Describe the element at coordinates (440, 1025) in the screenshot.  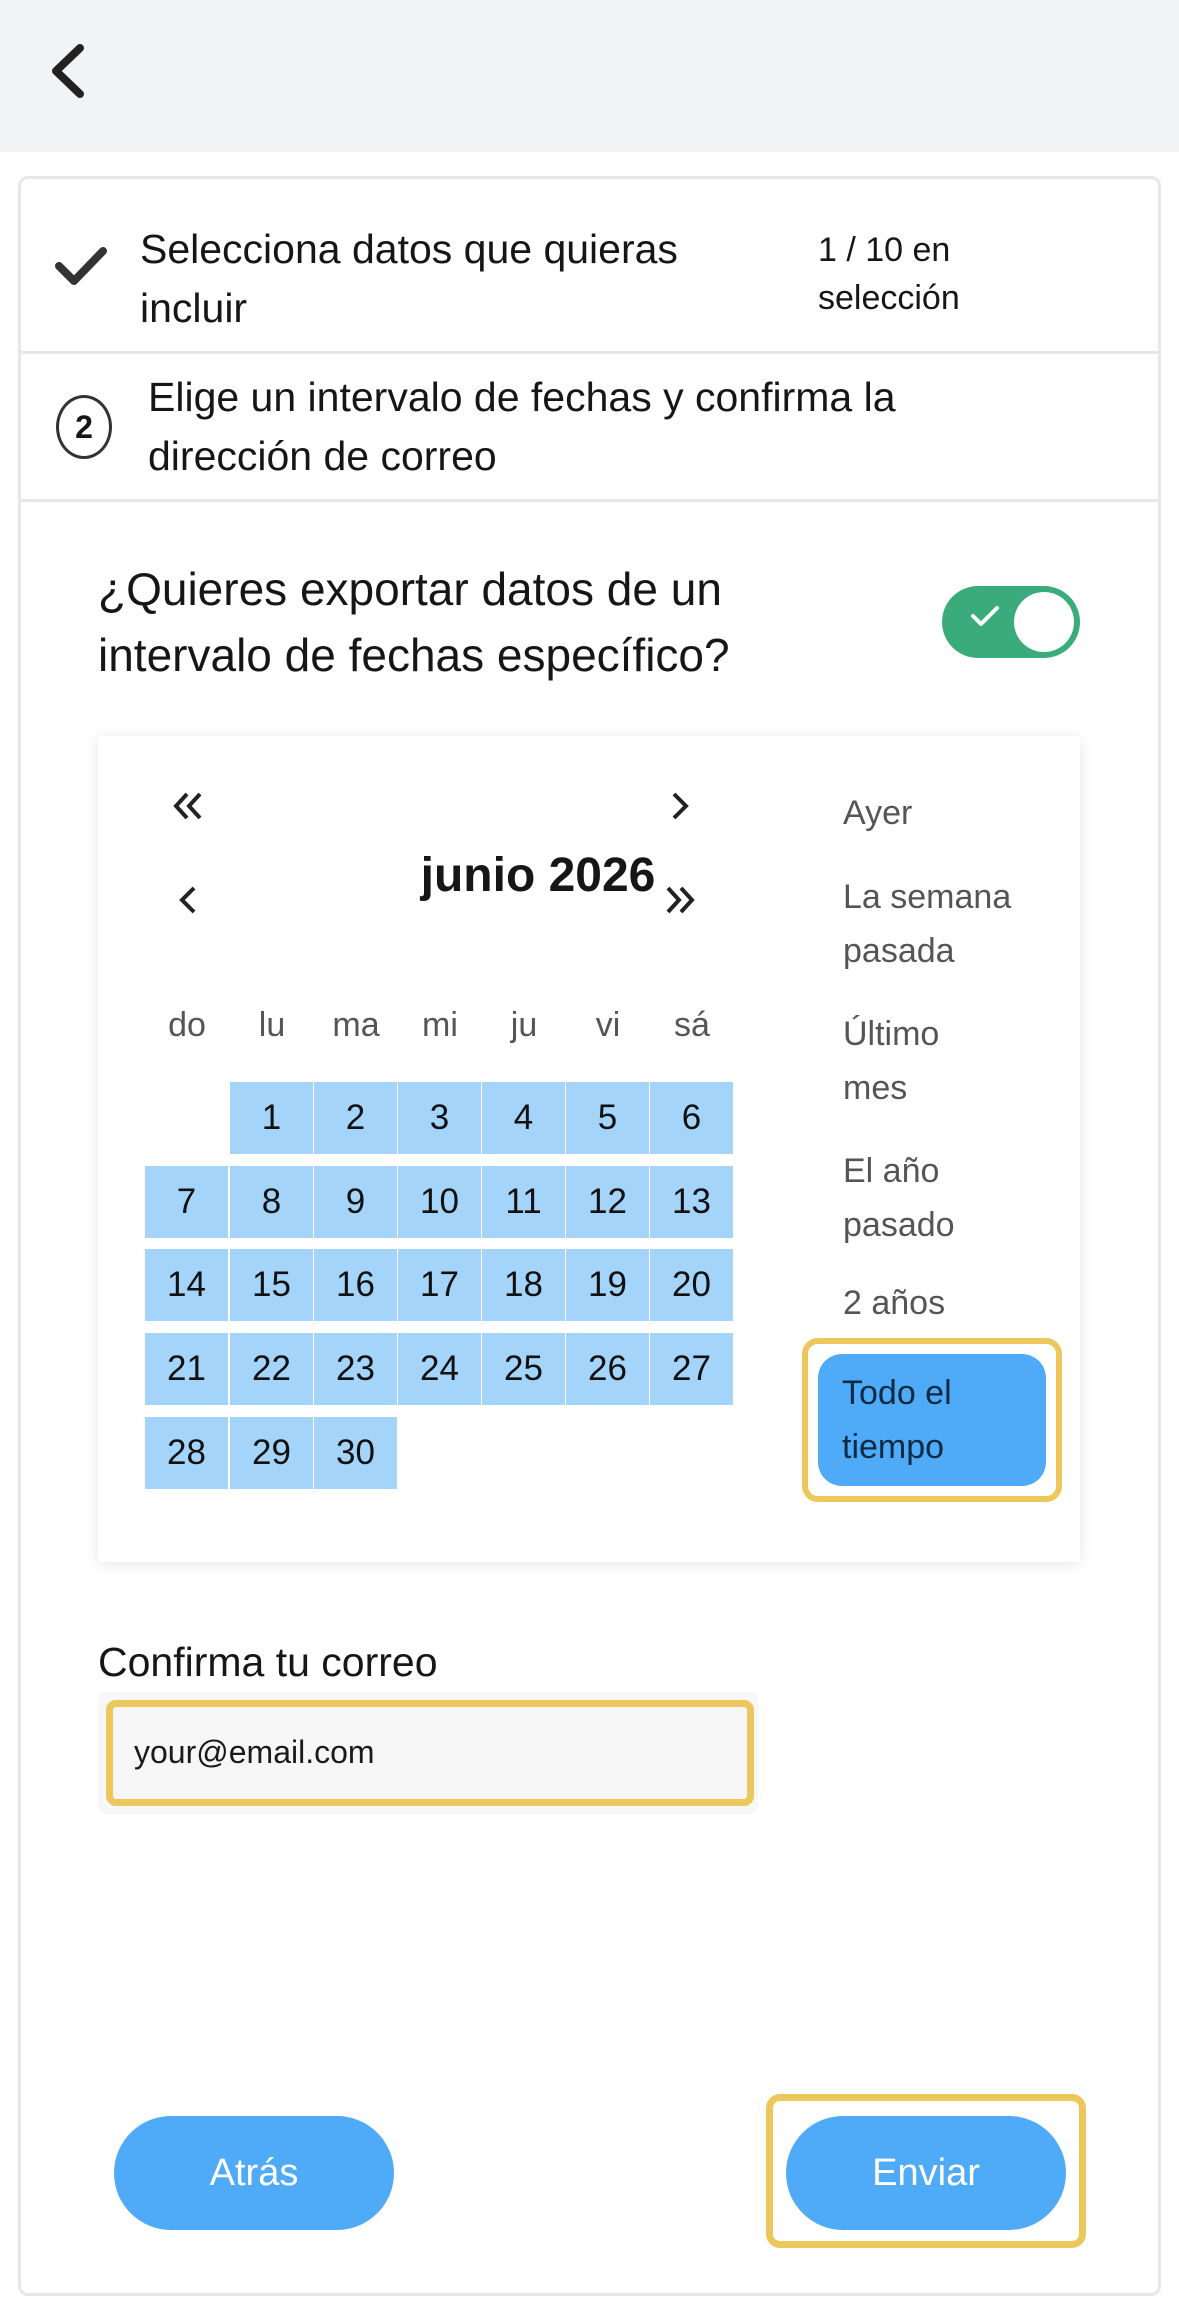
I see `weekday-label: mi` at that location.